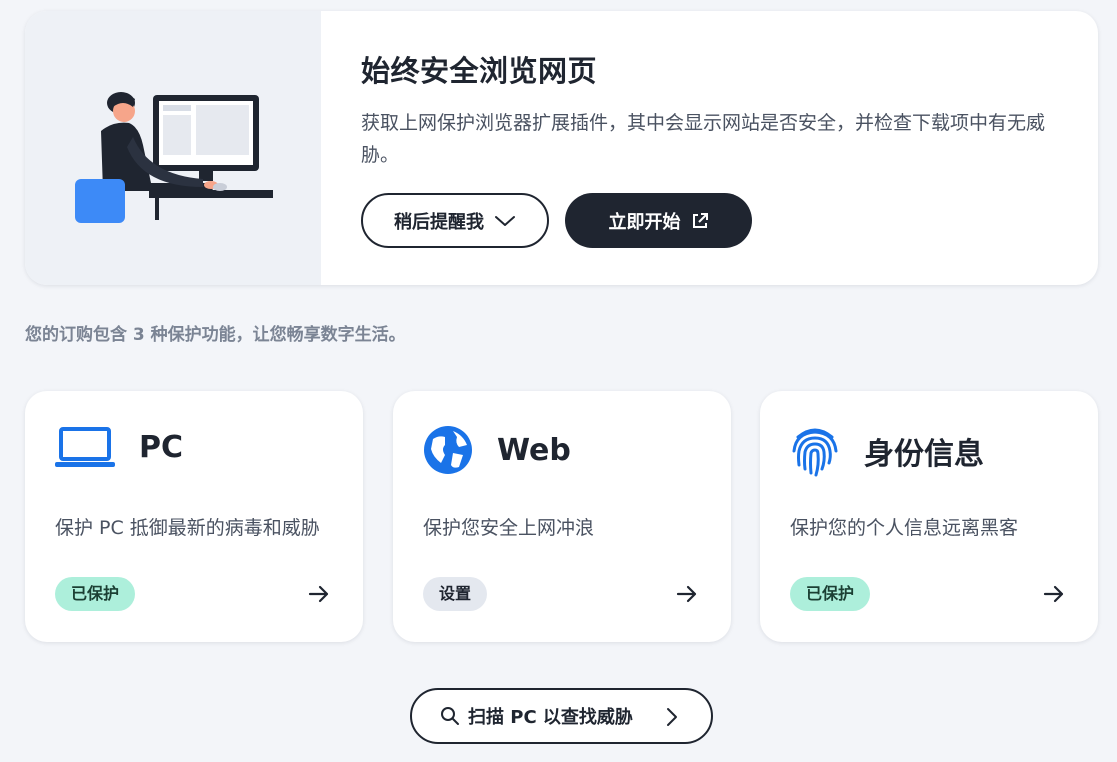 This screenshot has width=1117, height=762. Describe the element at coordinates (904, 528) in the screenshot. I see `card-description: 保护您的个人信息远离黑客` at that location.